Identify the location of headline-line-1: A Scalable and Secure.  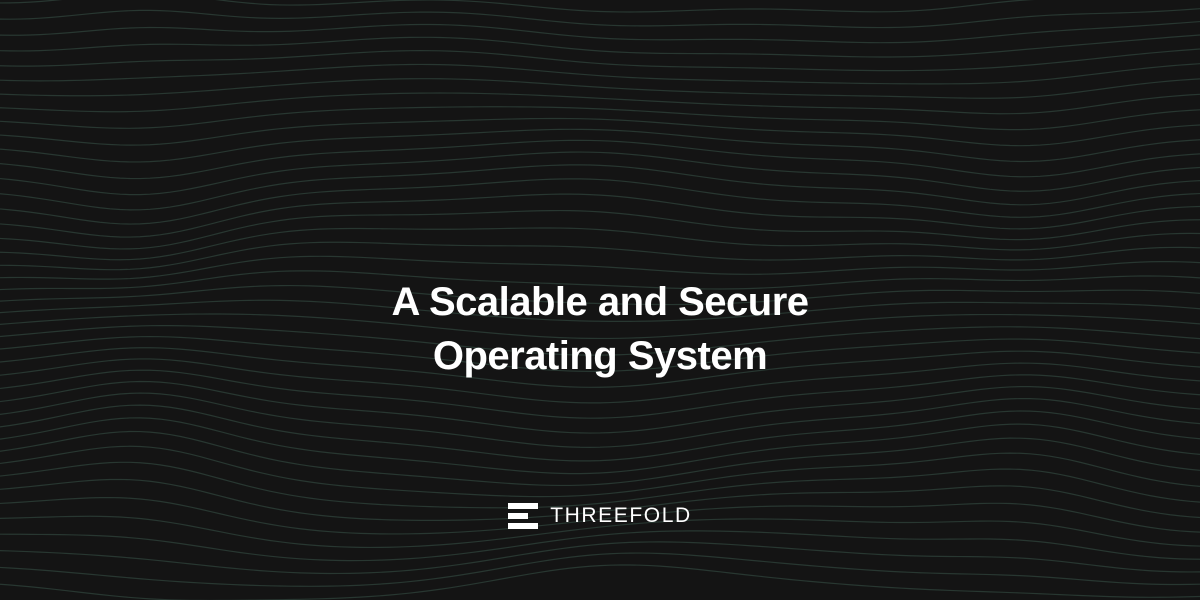
(600, 301).